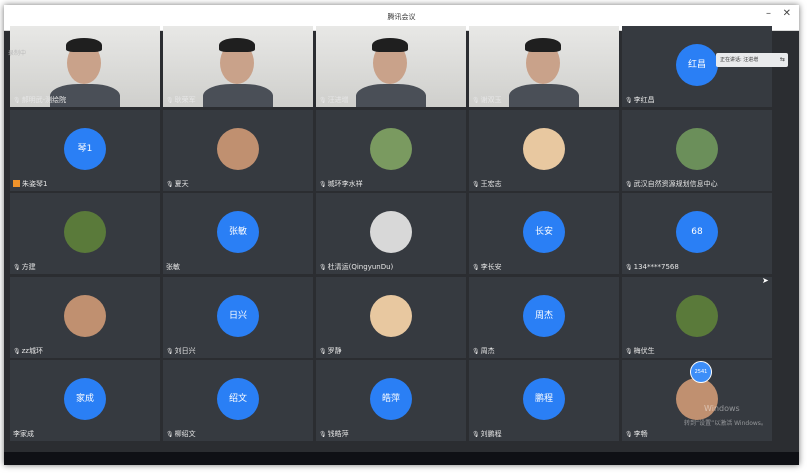 The width and height of the screenshot is (807, 473). I want to click on taskbar, so click(401, 458).